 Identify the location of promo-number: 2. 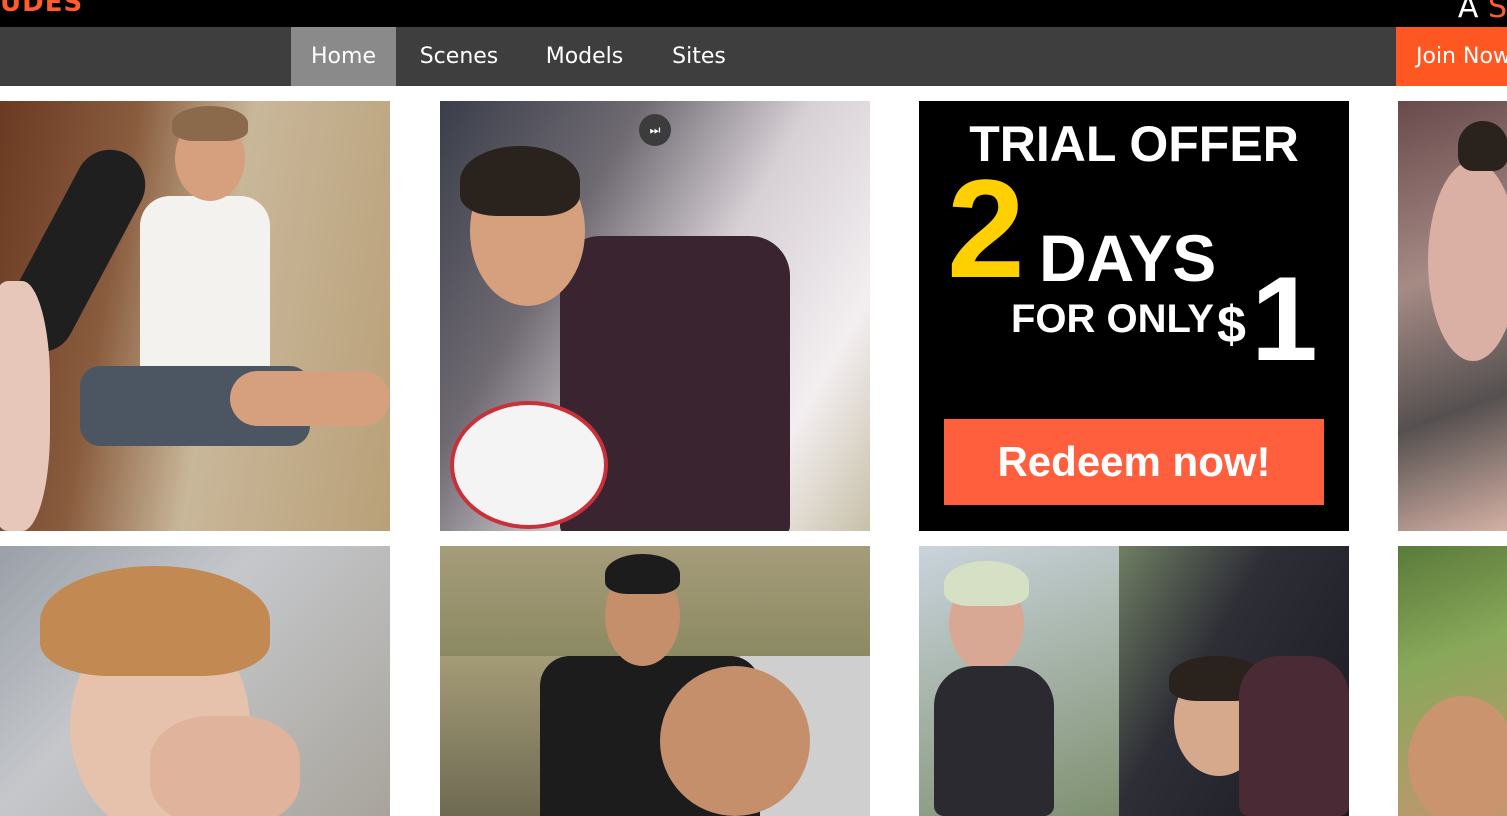
(986, 228).